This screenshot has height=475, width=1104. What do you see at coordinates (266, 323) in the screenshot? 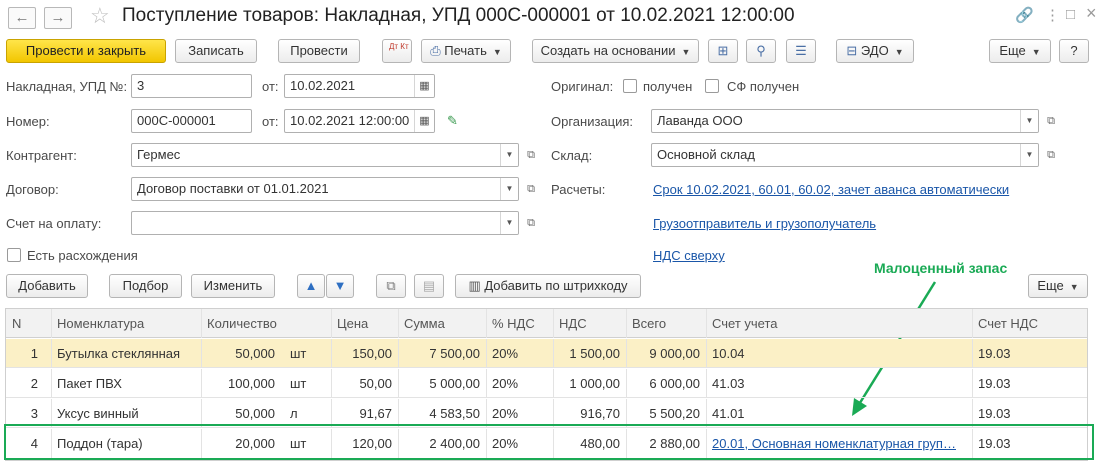
I see `header-qty: Количество` at bounding box center [266, 323].